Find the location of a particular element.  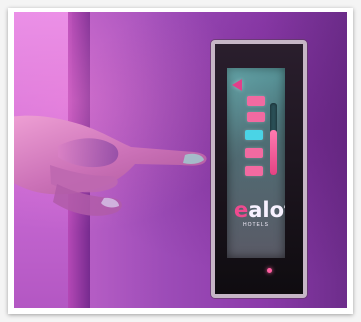

brand-accent-letter: e is located at coordinates (241, 210).